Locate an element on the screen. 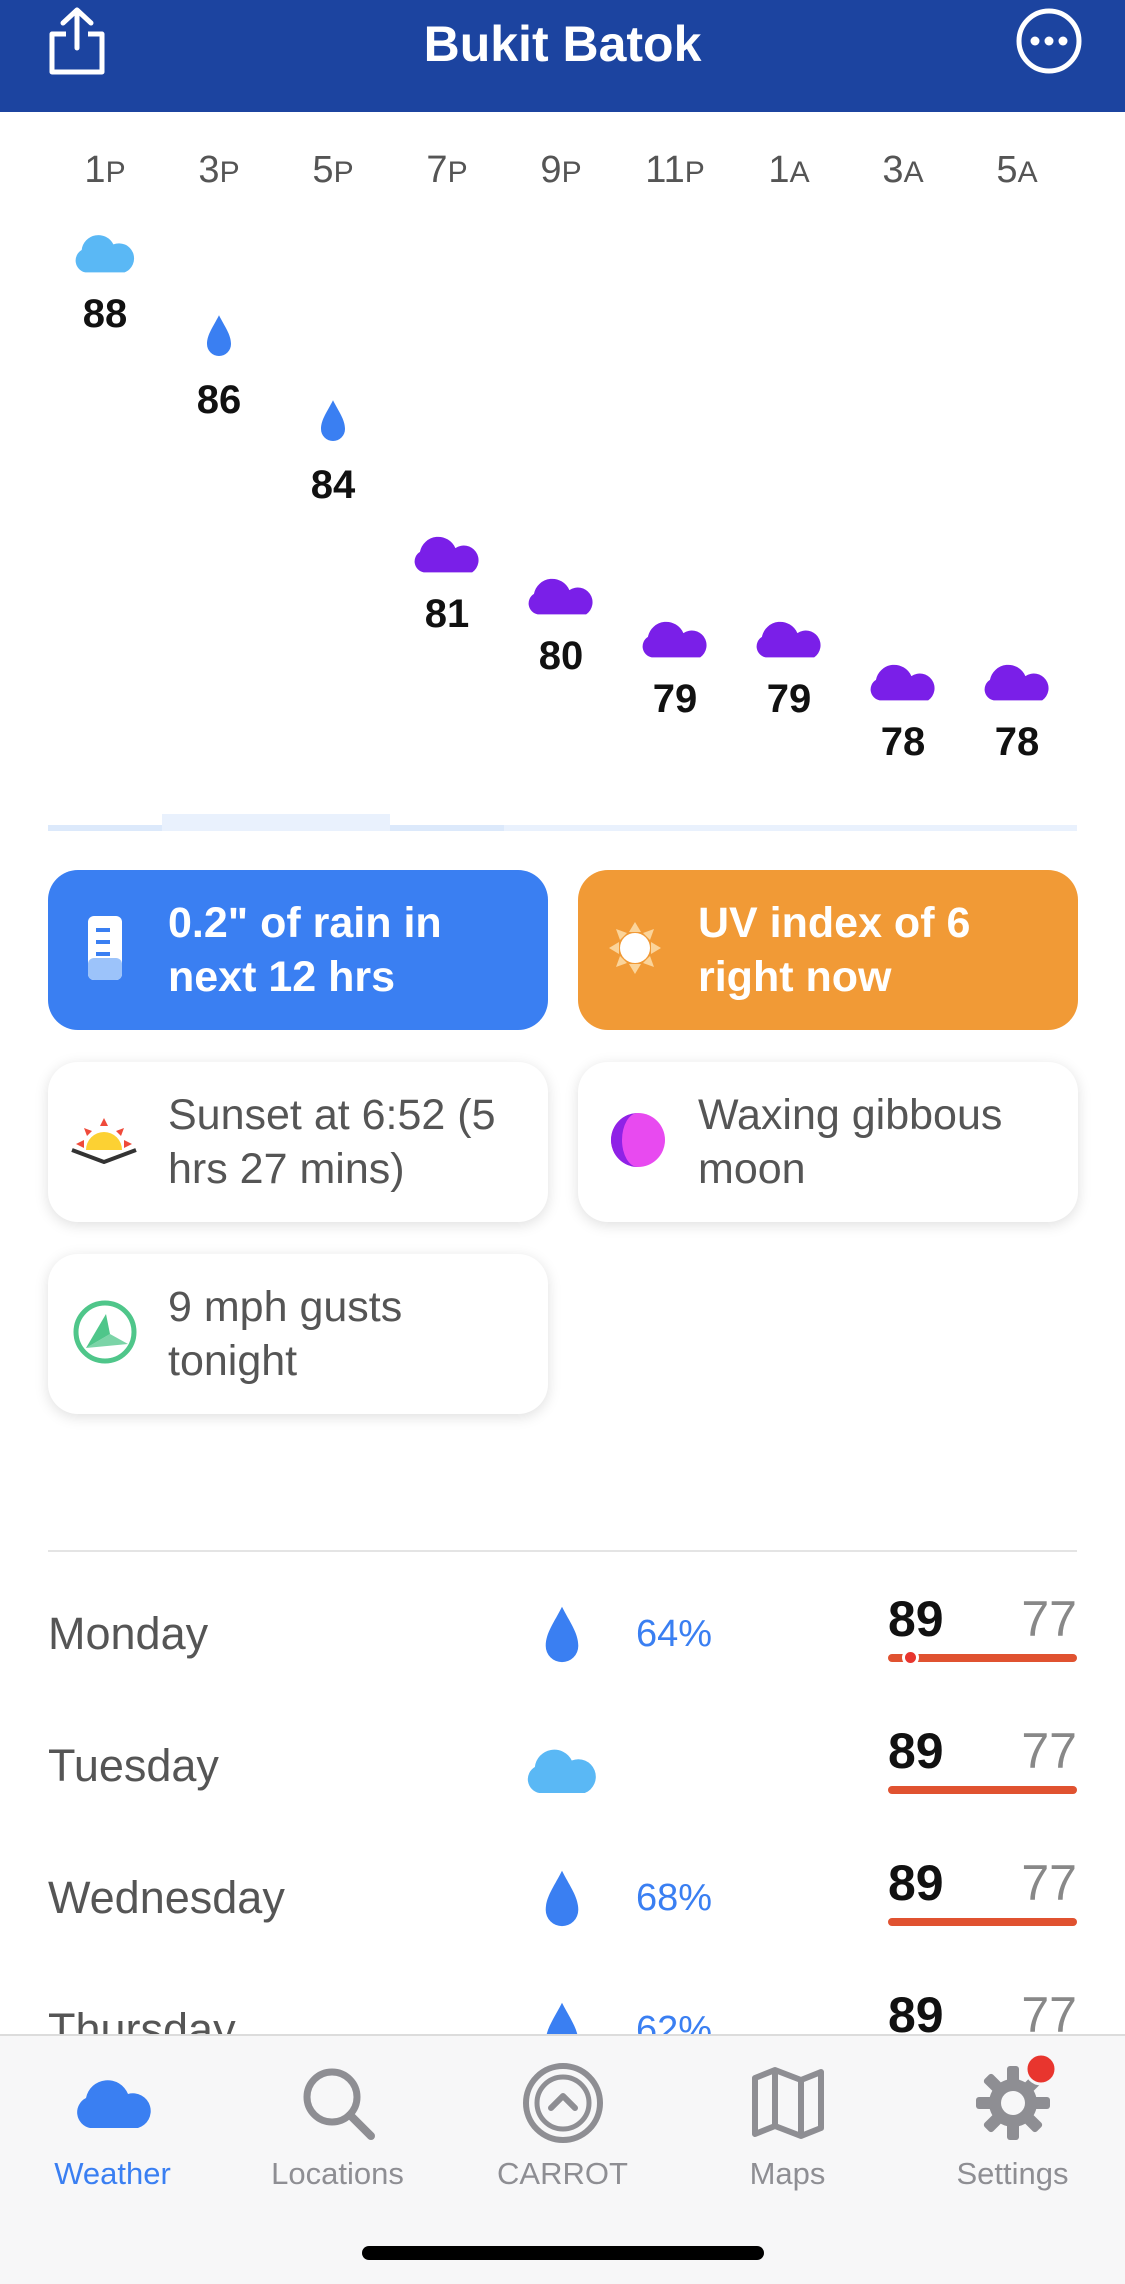 This screenshot has height=2284, width=1125. hour-label: 9P is located at coordinates (561, 170).